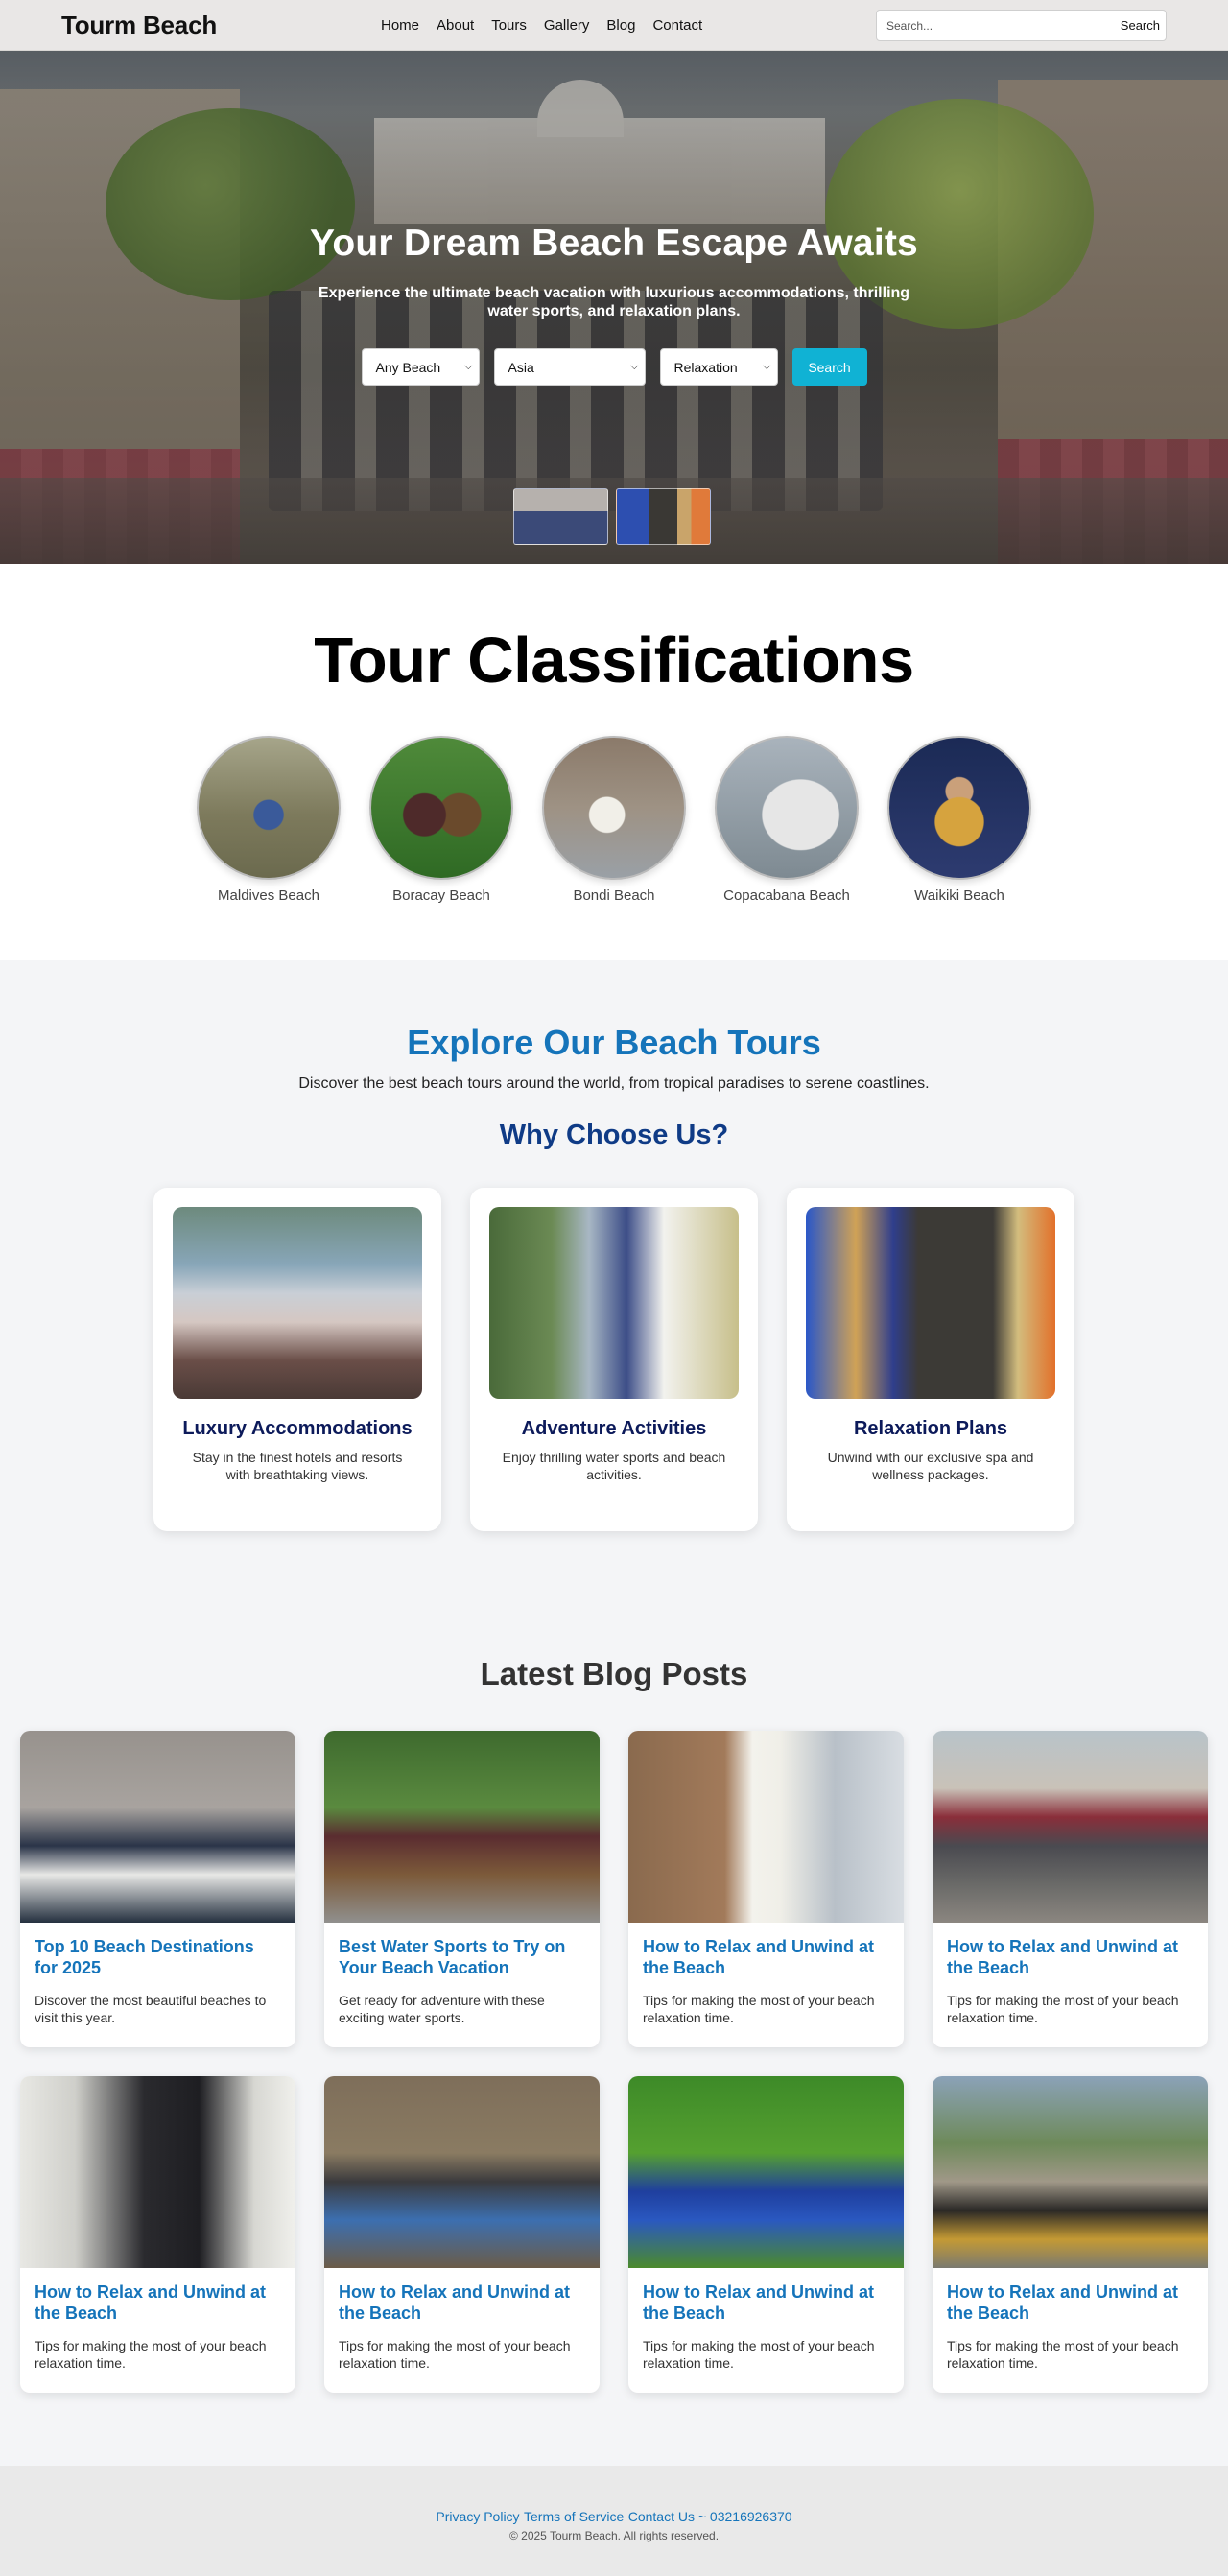 Image resolution: width=1228 pixels, height=2576 pixels. What do you see at coordinates (268, 896) in the screenshot?
I see `classification-label: Maldives Beach` at bounding box center [268, 896].